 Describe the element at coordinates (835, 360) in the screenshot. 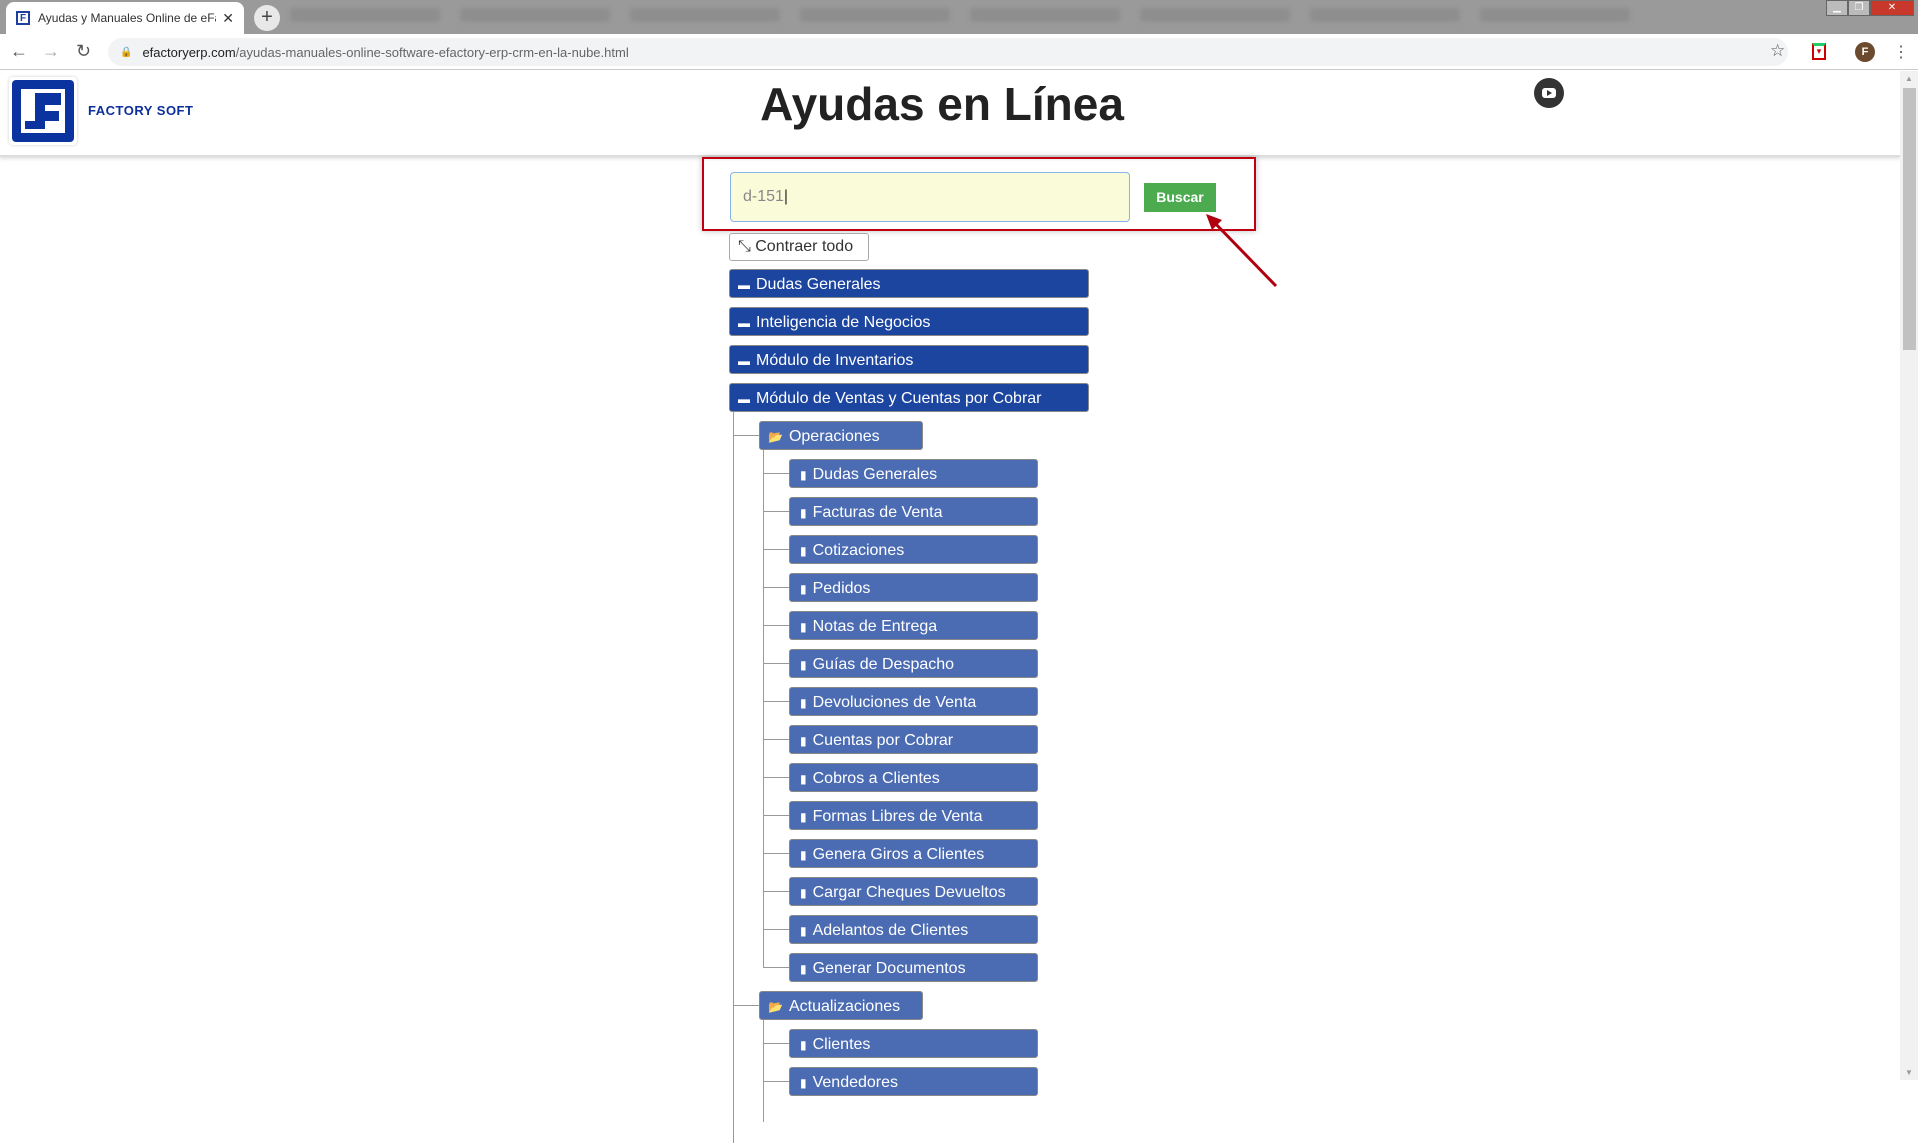

I see `tree-item-label: Módulo de Inventarios` at that location.